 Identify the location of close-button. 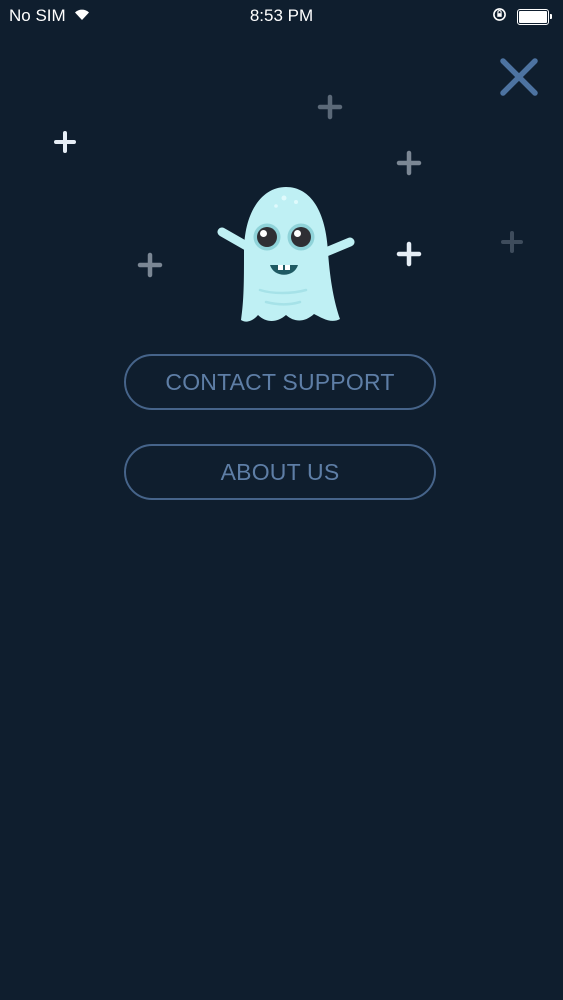
(519, 77).